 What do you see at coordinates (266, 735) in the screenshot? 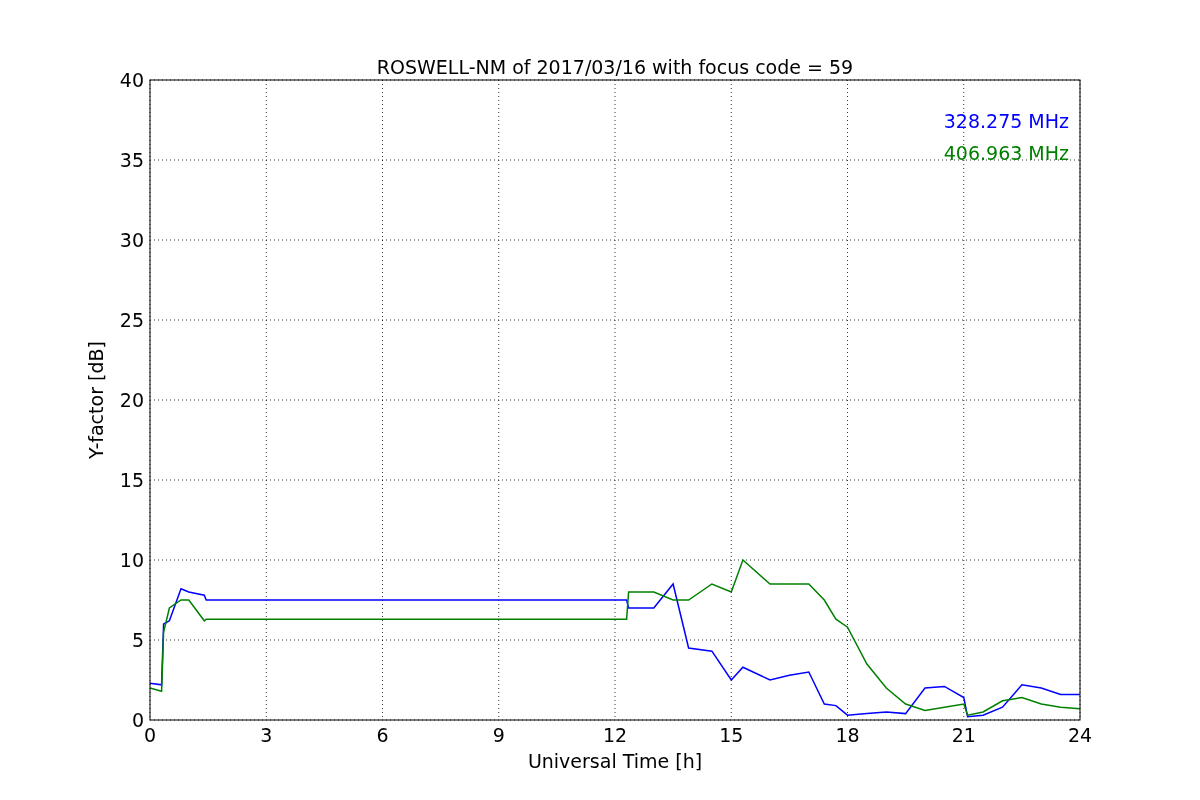
I see `tick-label: 3` at bounding box center [266, 735].